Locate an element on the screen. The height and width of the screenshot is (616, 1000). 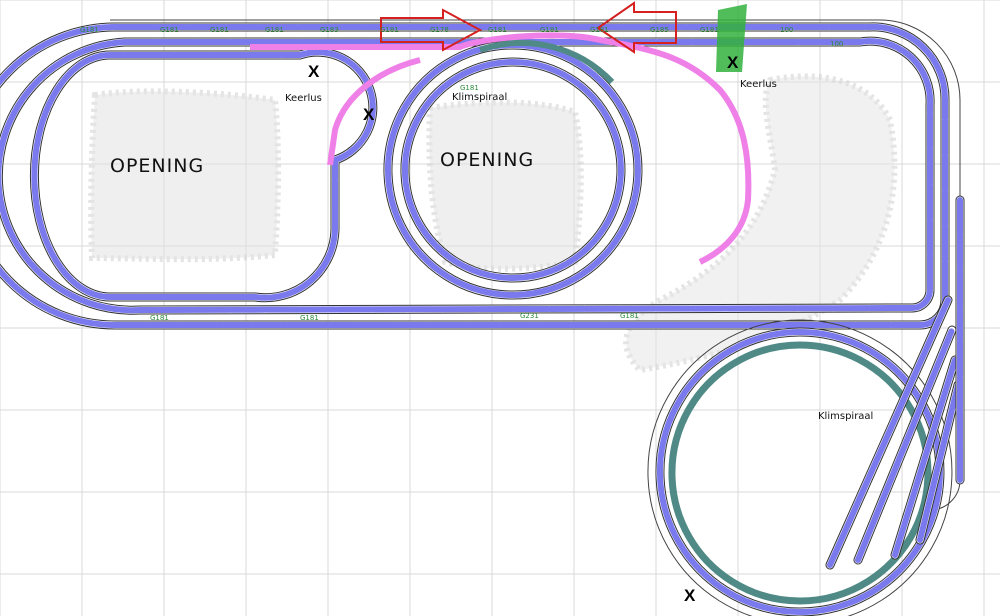
x-marker-4: X is located at coordinates (690, 595).